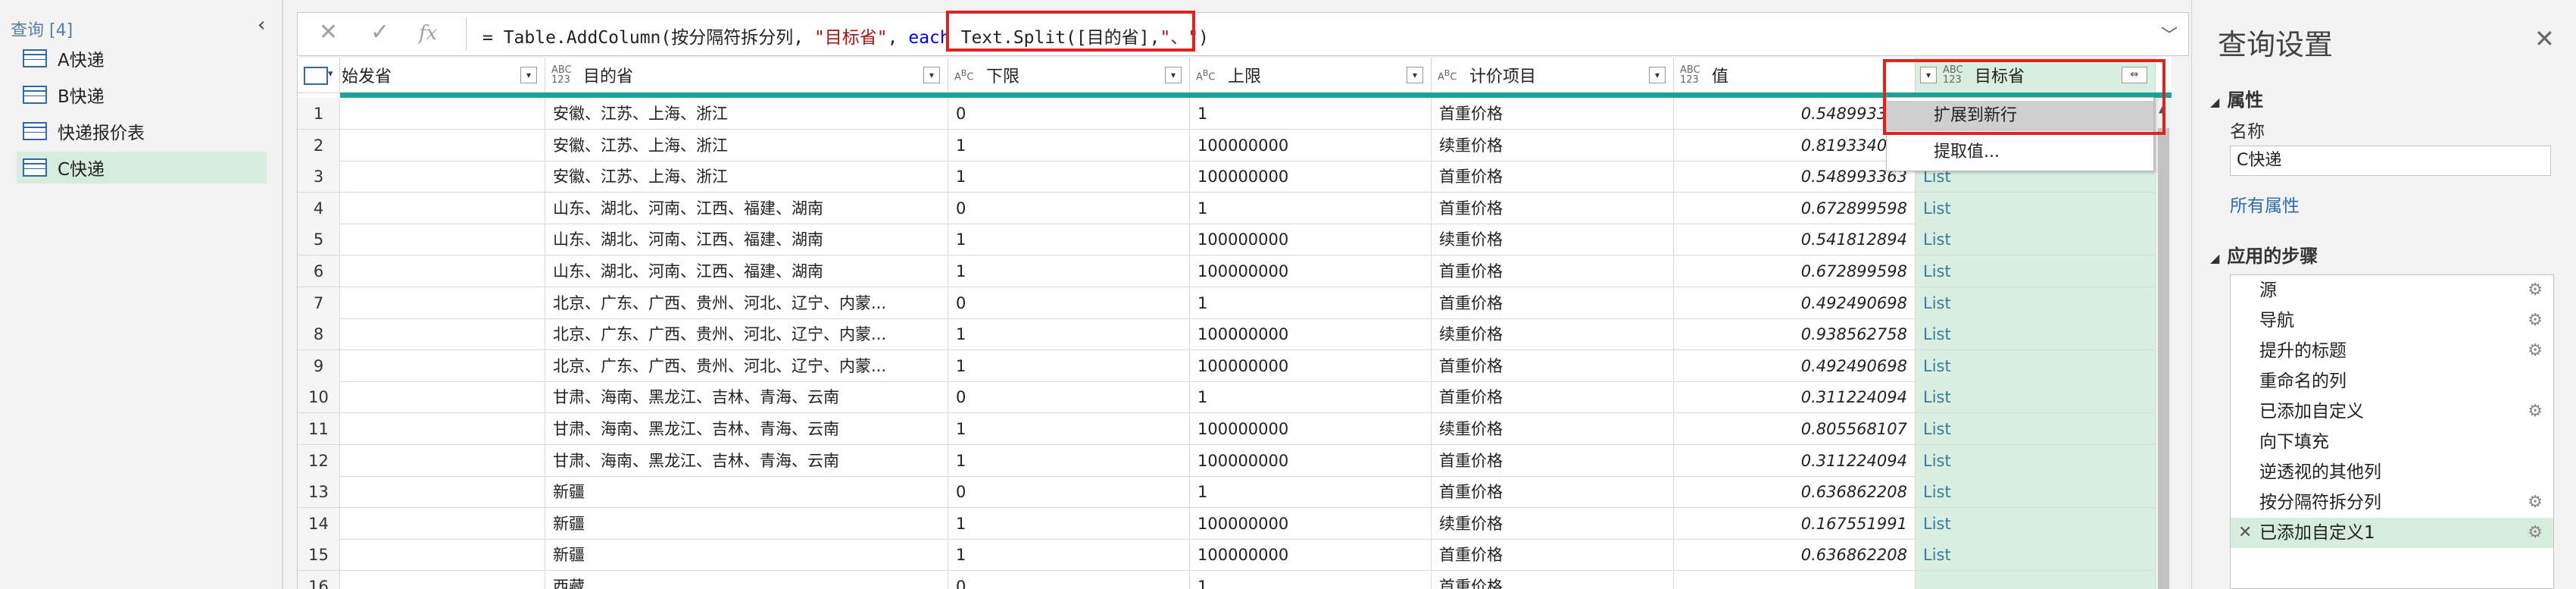  I want to click on table-cell: 0.167551991, so click(1795, 523).